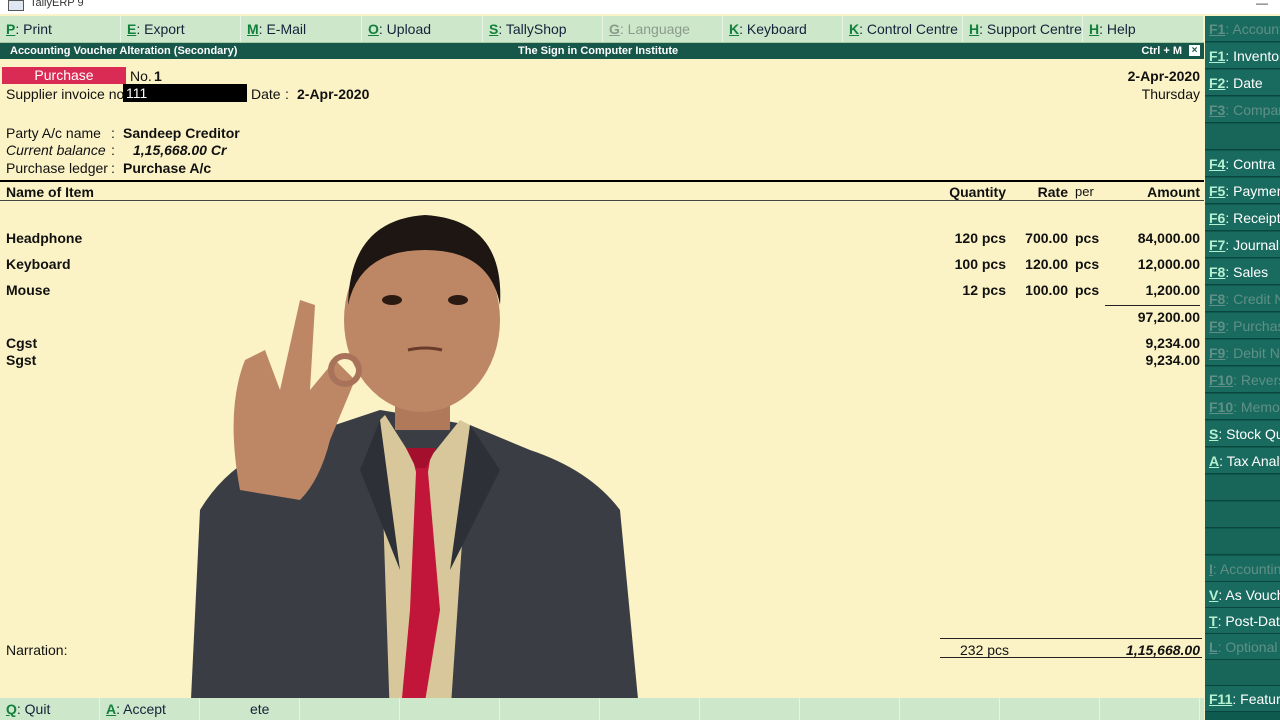  What do you see at coordinates (167, 168) in the screenshot?
I see `ledger-value: Purchase A/c` at bounding box center [167, 168].